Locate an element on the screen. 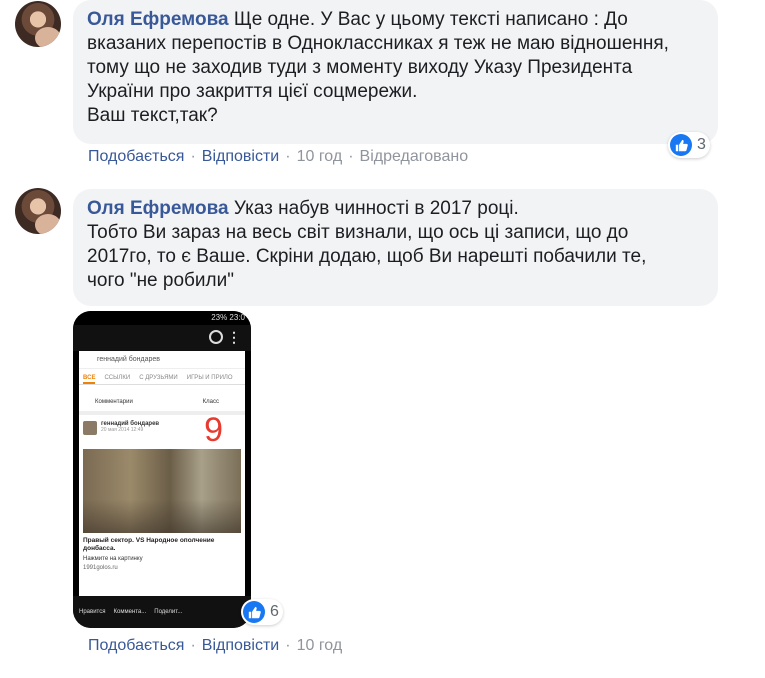 The width and height of the screenshot is (765, 678). phone-tabs: ВСЕ ССЫЛКИ С ДРУЗЬЯМИ ИГРЫ И ПРИЛО is located at coordinates (162, 377).